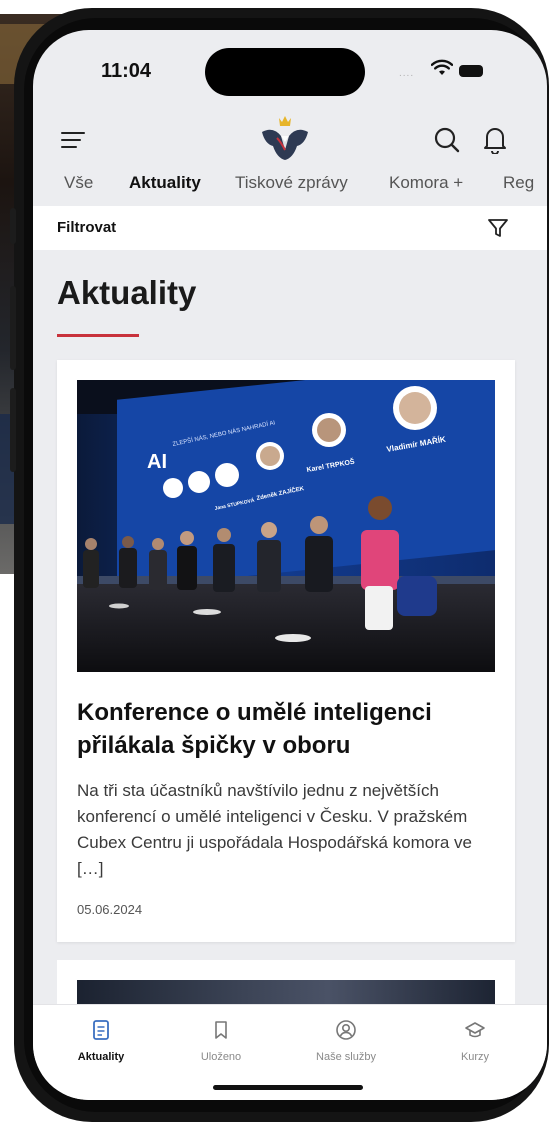 The image size is (549, 1126). Describe the element at coordinates (346, 1041) in the screenshot. I see `nav-item-nase-sluzby: Naše služby` at that location.